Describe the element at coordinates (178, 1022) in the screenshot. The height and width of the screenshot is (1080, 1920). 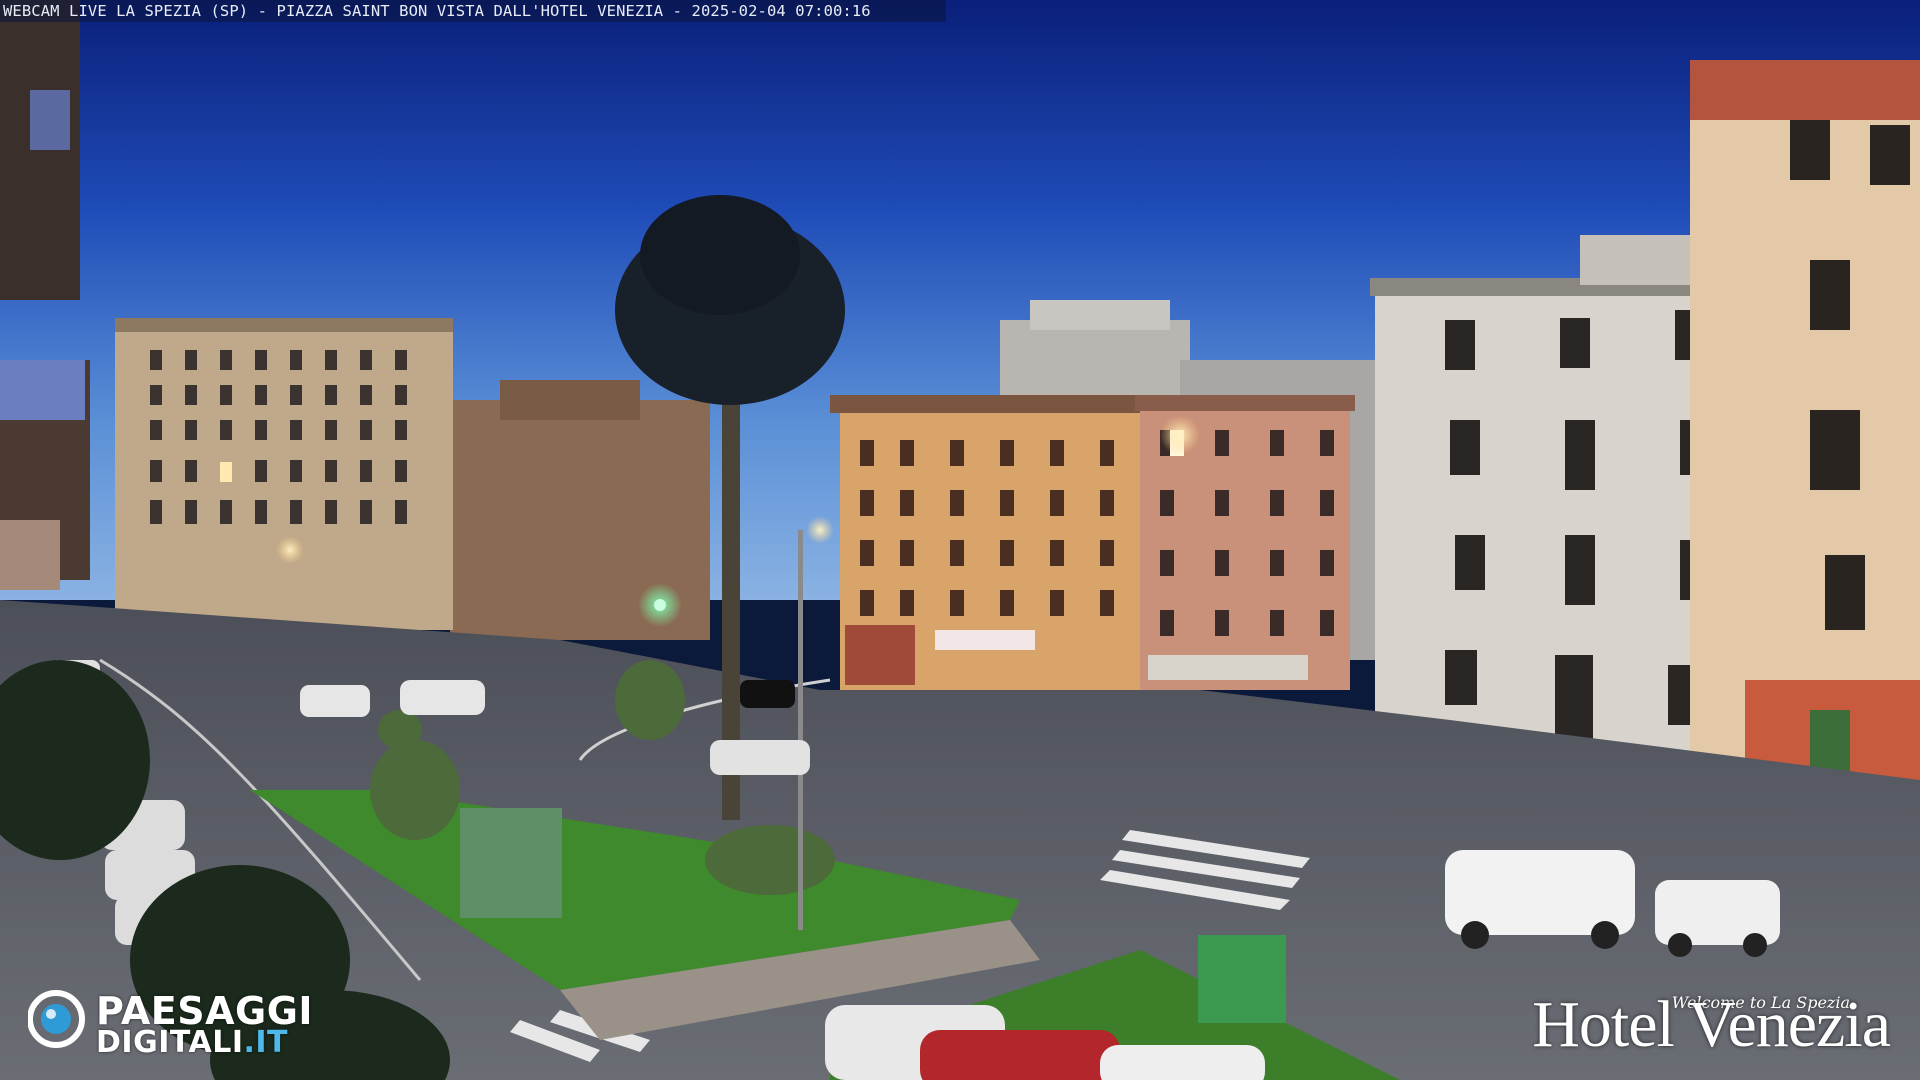
I see `paesaggi-digitali-logo: PAESAGGI DIGITALI.IT` at that location.